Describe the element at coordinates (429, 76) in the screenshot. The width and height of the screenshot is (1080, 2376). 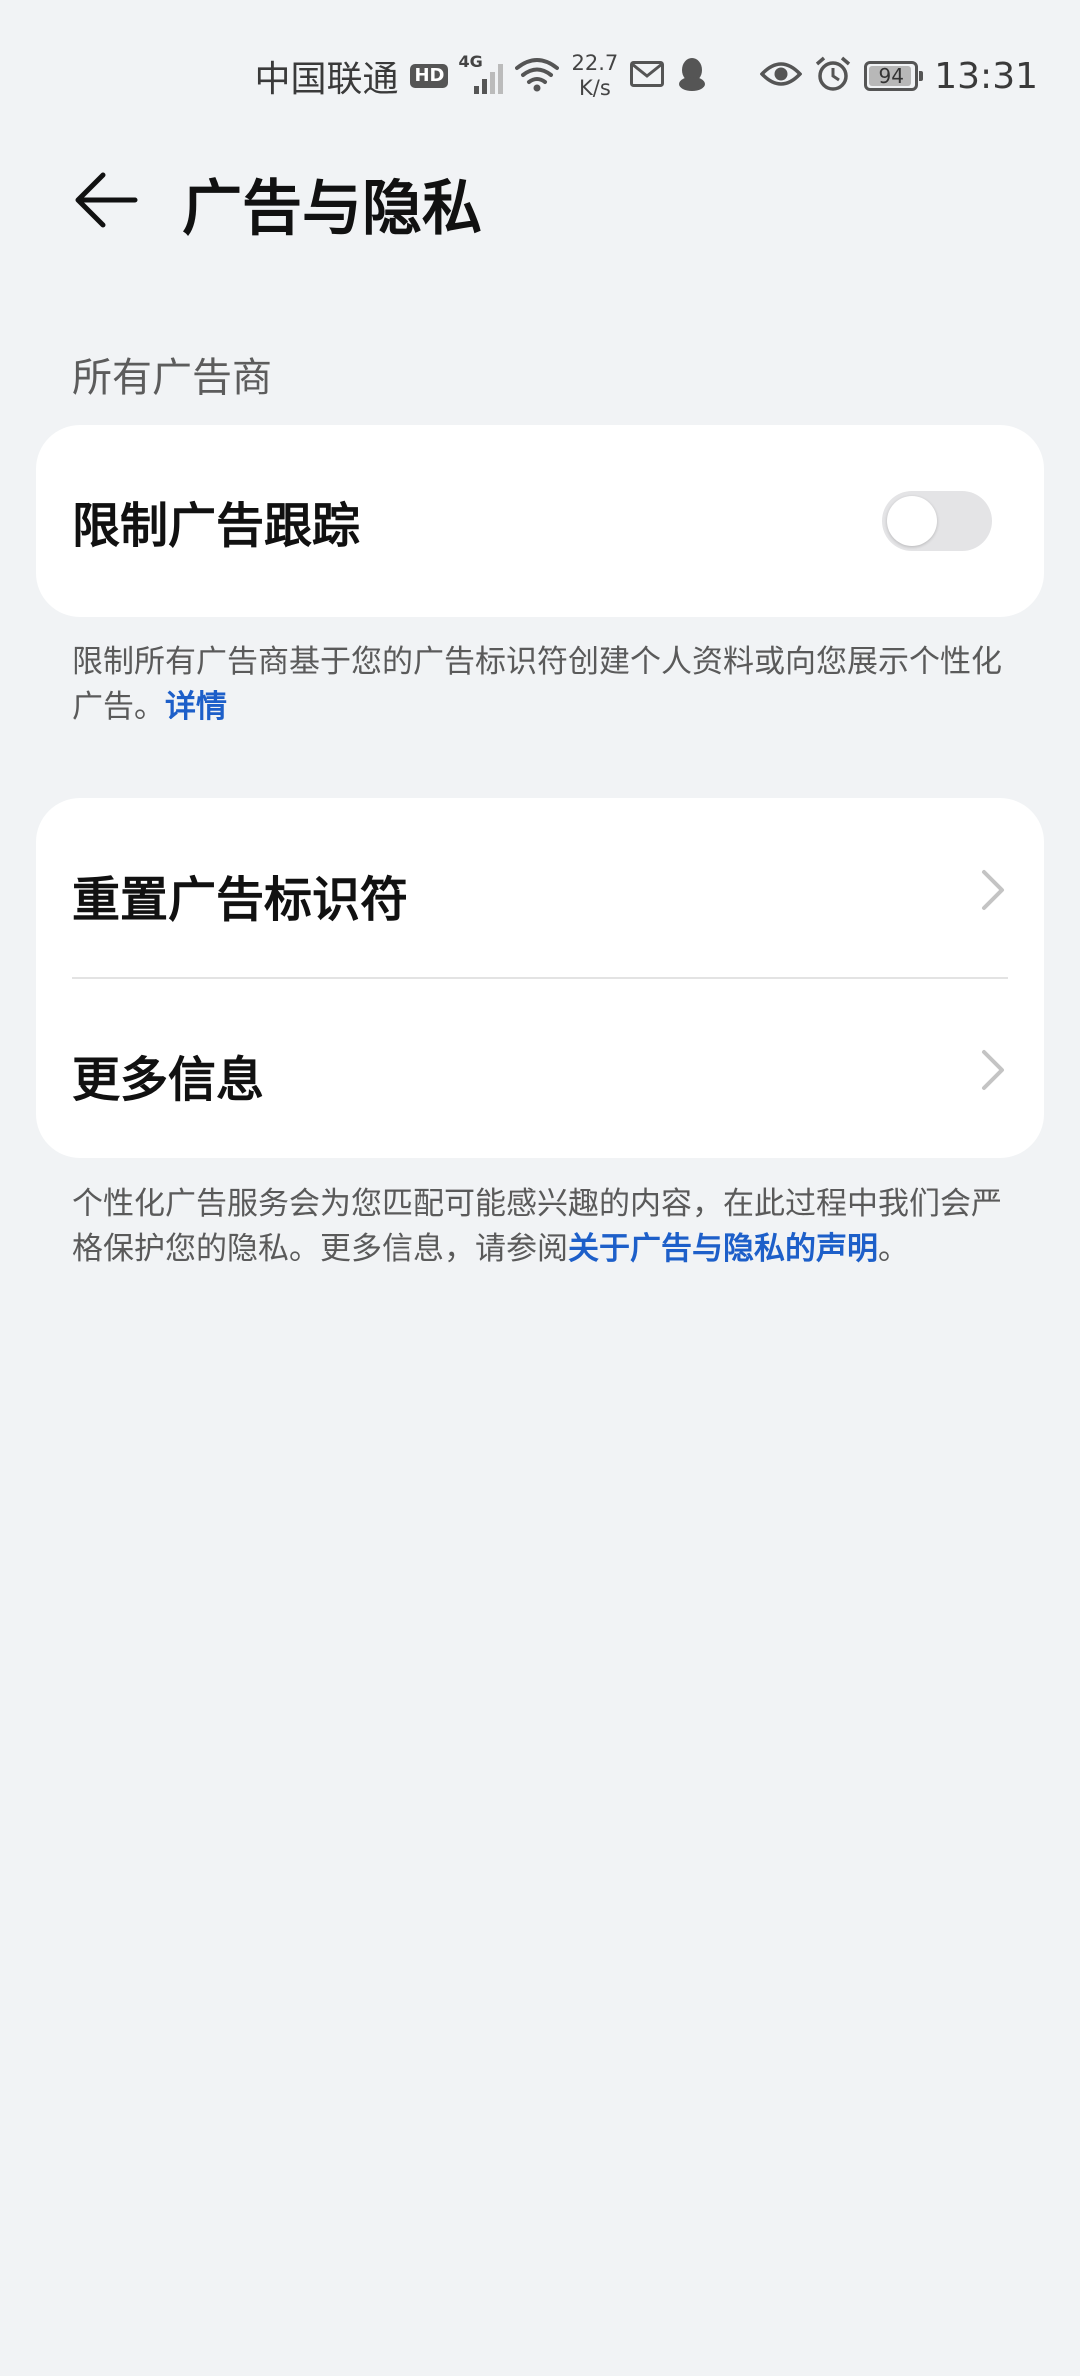
I see `hd-icon: HD` at that location.